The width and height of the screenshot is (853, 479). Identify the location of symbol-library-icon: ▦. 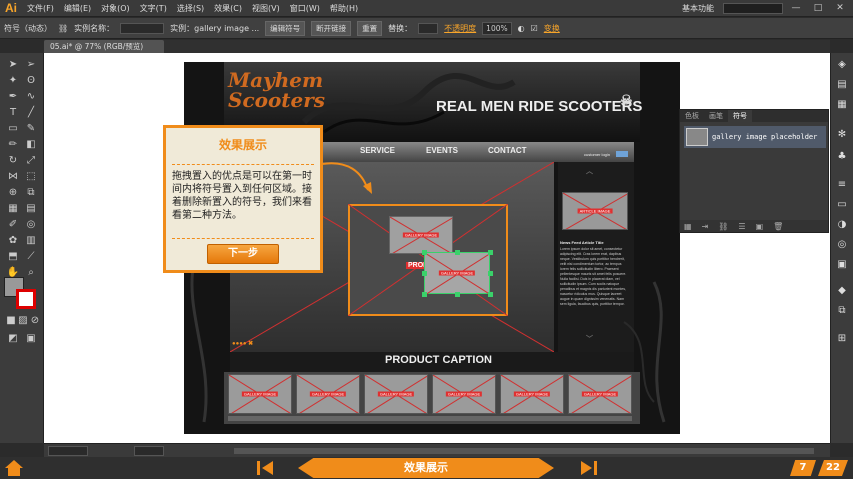
(688, 226).